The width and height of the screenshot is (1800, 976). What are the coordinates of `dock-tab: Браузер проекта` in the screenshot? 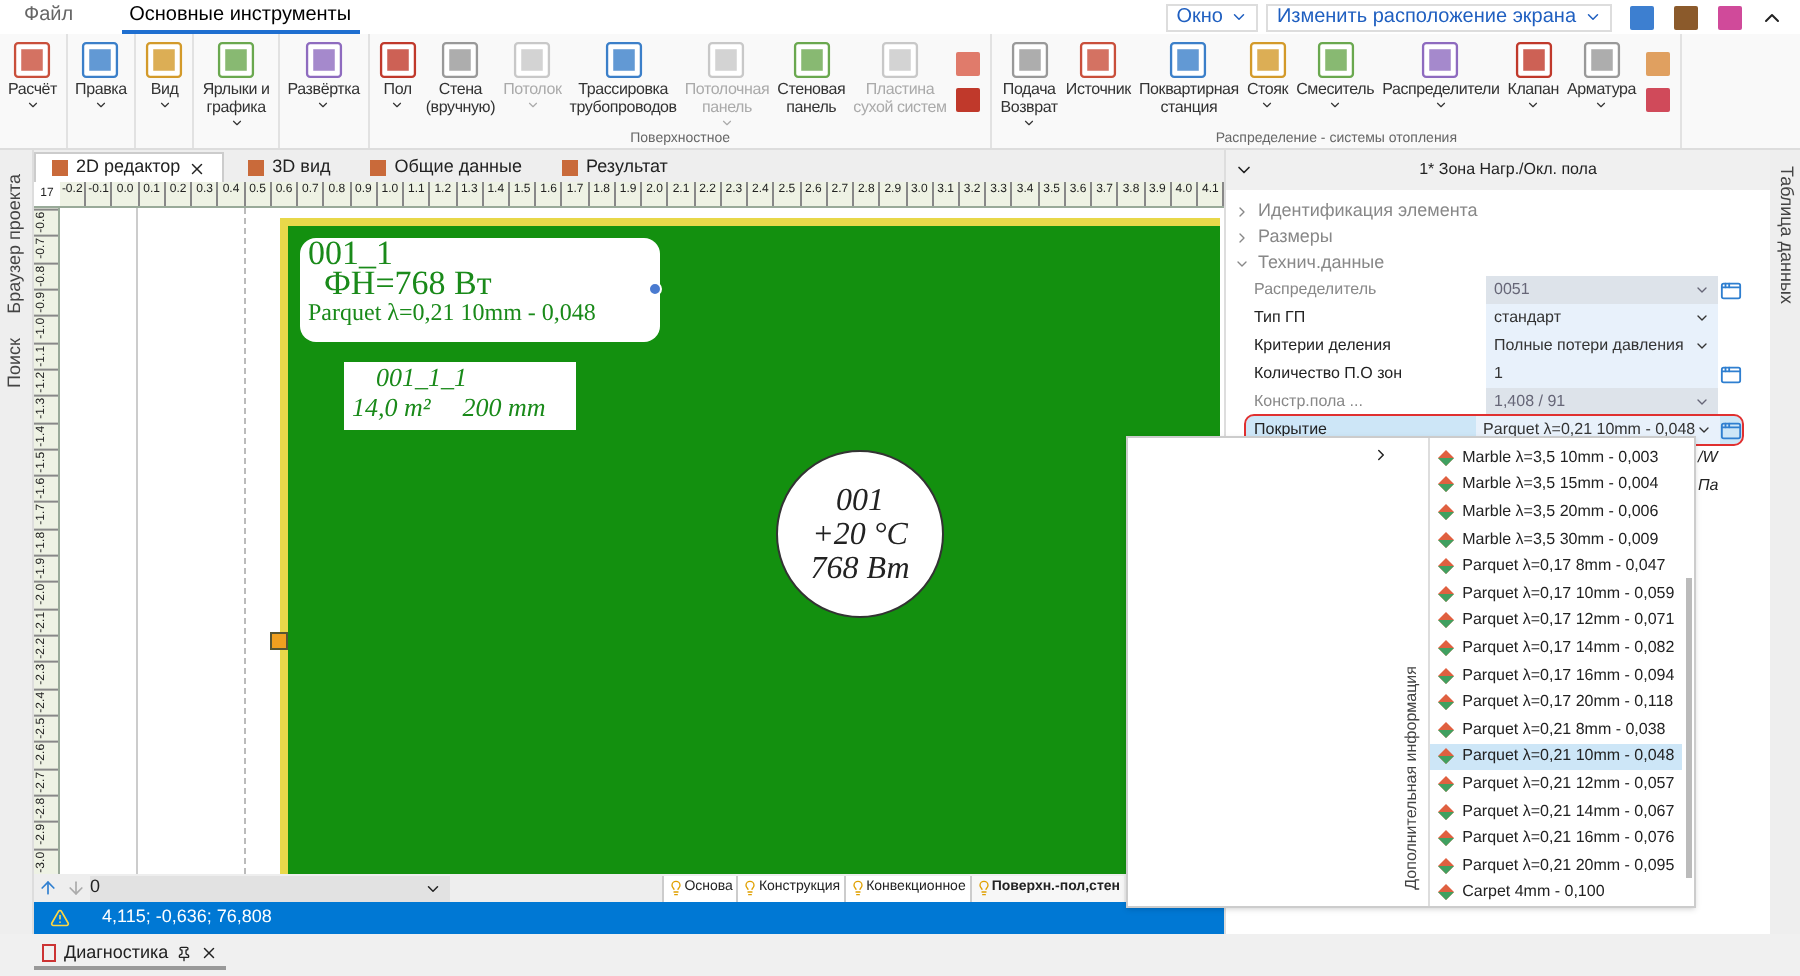 It's located at (16, 244).